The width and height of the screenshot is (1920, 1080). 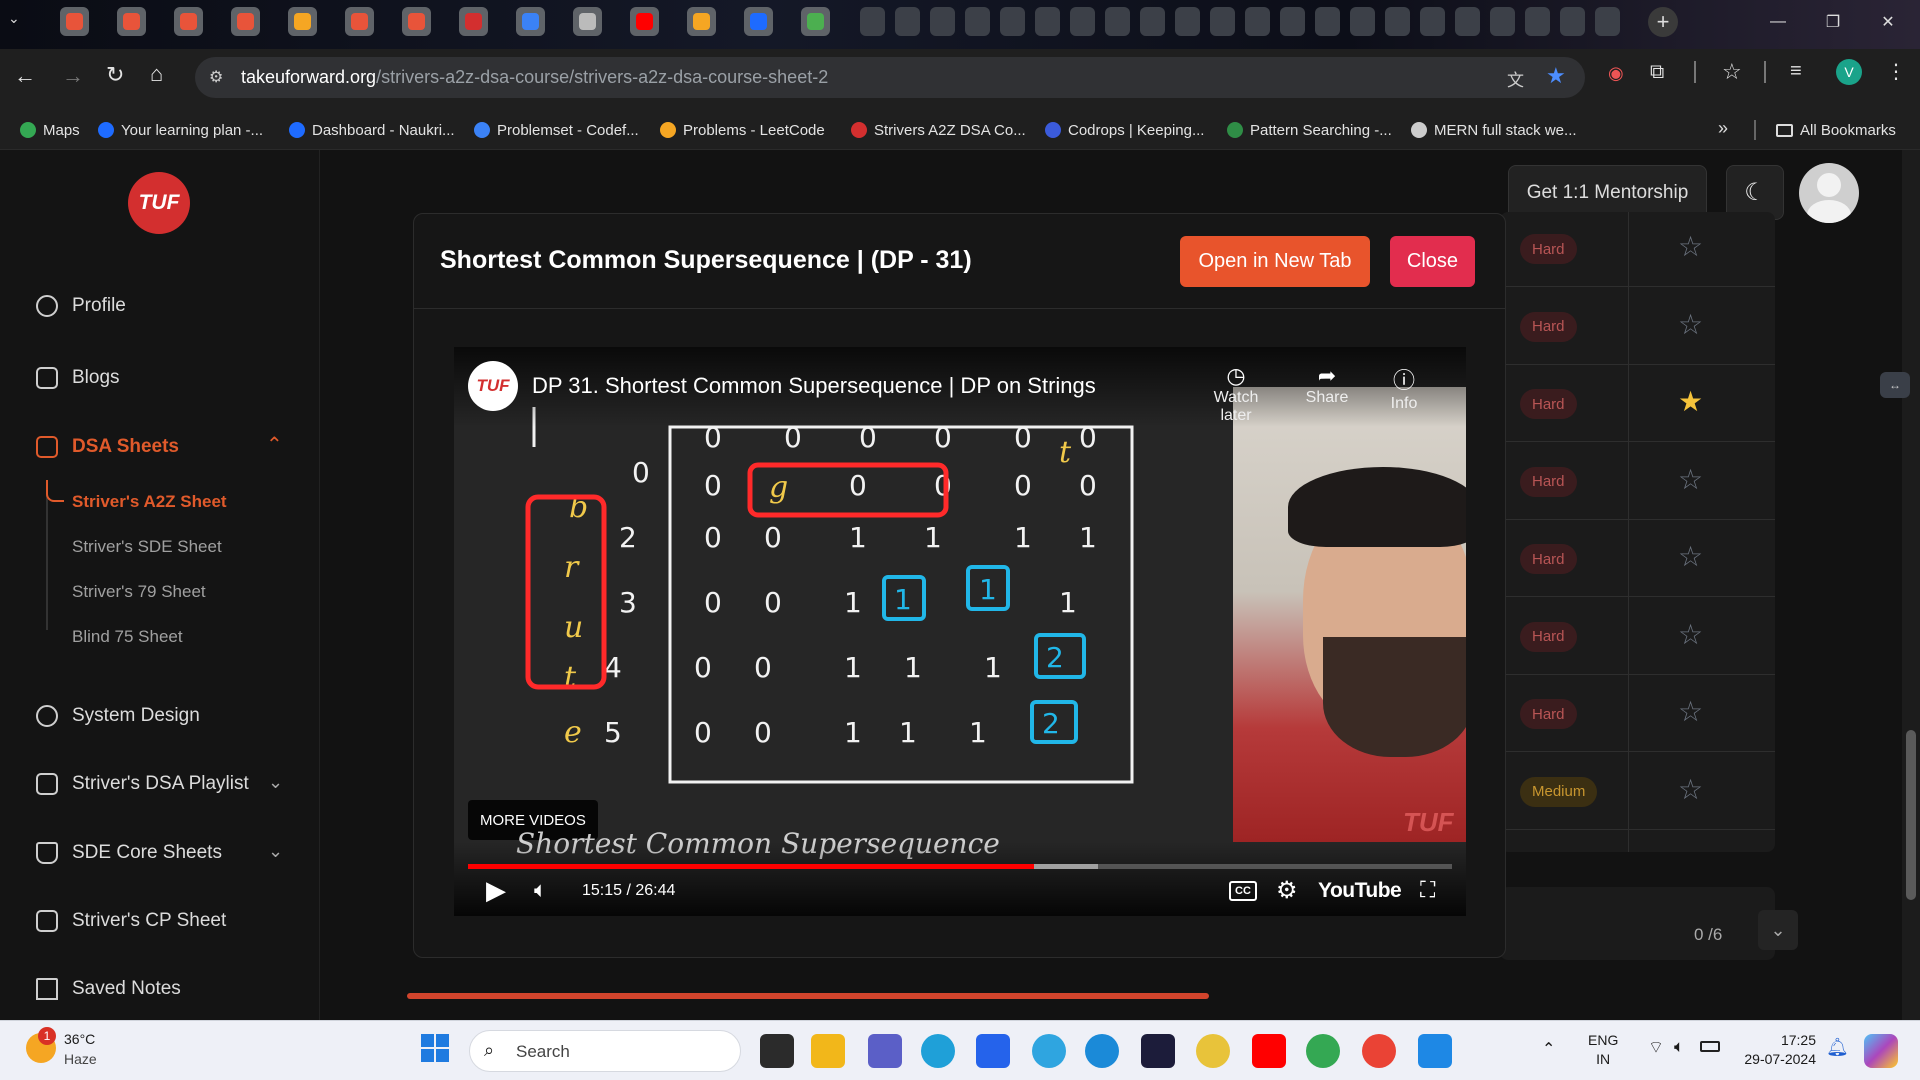 I want to click on sidebar-item-blogs: Blogs, so click(x=78, y=378).